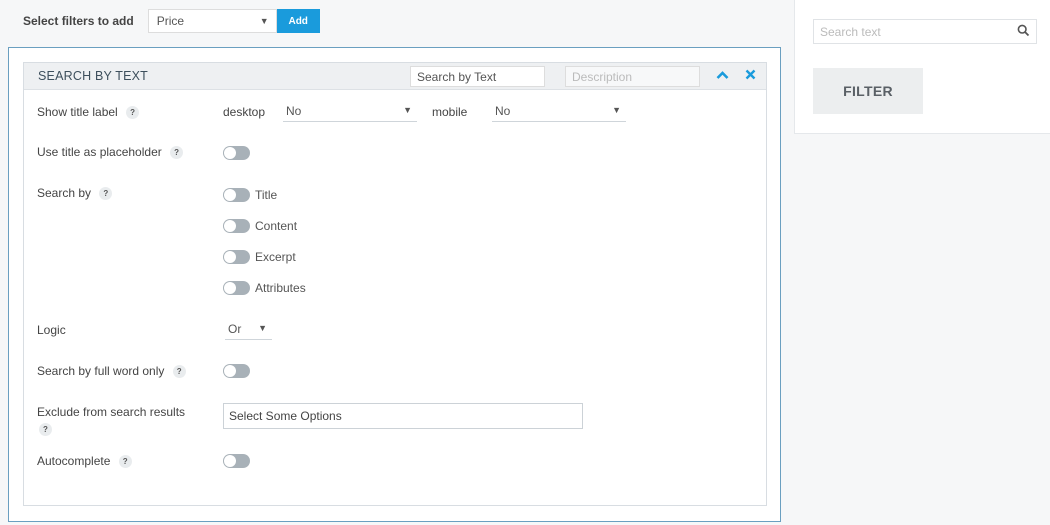 This screenshot has height=525, width=1050. What do you see at coordinates (64, 193) in the screenshot?
I see `search-by-text: Search by` at bounding box center [64, 193].